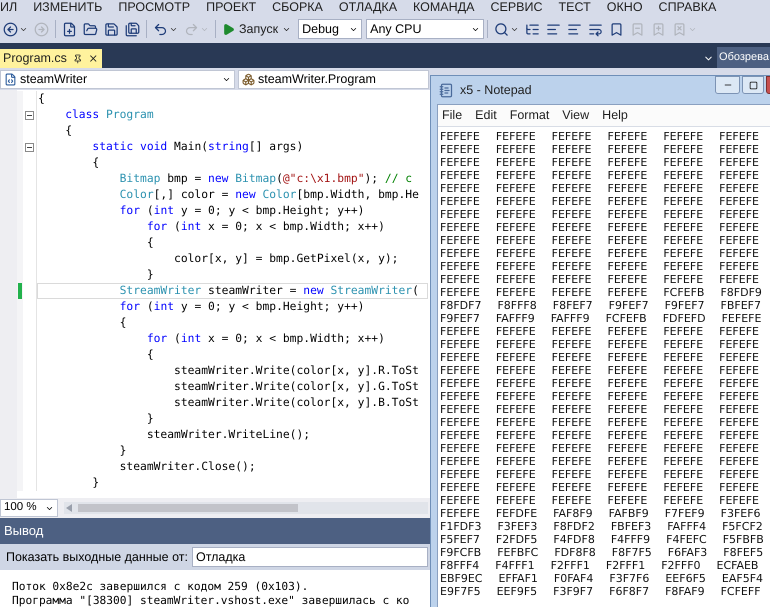 This screenshot has width=770, height=607. Describe the element at coordinates (624, 7) in the screenshot. I see `menu-item: ОКНО` at that location.